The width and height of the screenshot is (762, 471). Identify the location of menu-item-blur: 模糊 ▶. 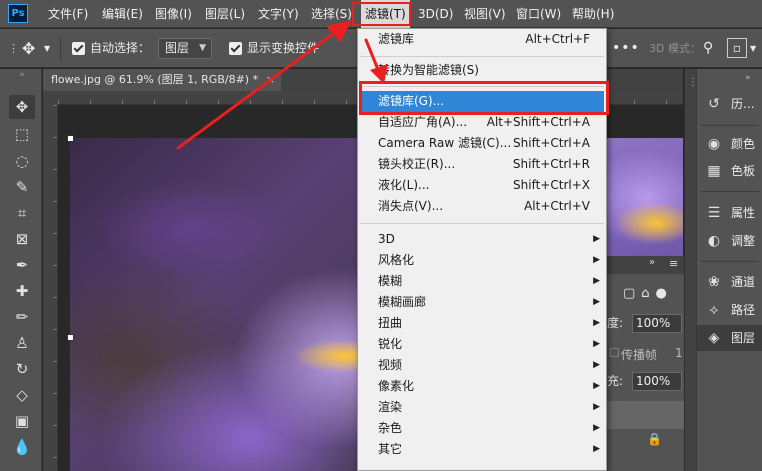
(482, 281).